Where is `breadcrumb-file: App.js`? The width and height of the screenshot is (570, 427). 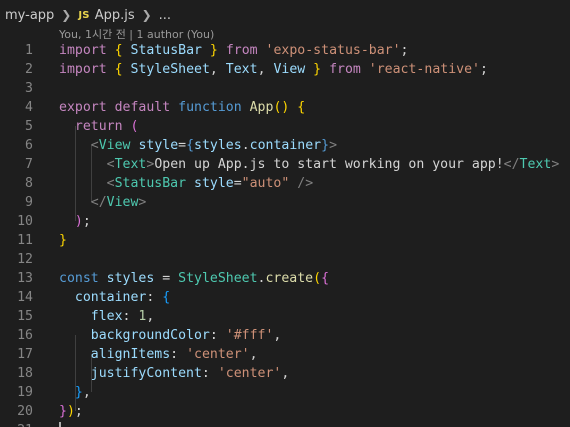 breadcrumb-file: App.js is located at coordinates (115, 15).